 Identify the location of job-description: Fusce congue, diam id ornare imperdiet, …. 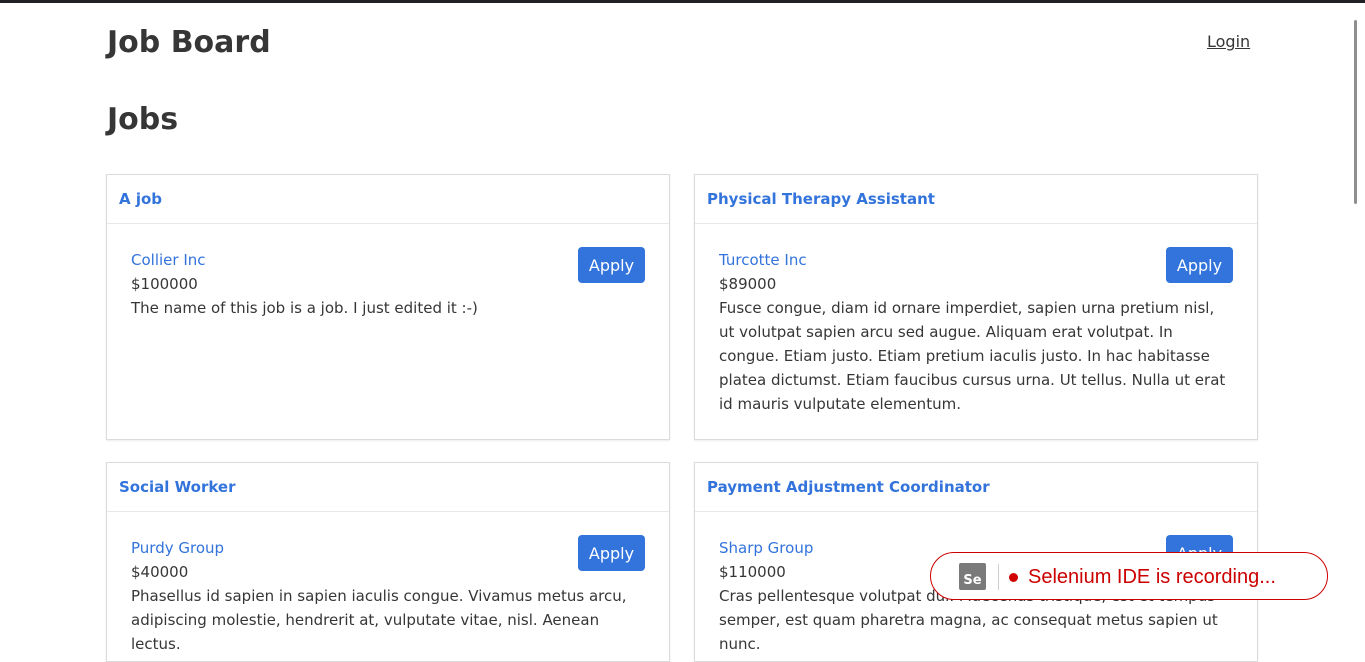
(972, 356).